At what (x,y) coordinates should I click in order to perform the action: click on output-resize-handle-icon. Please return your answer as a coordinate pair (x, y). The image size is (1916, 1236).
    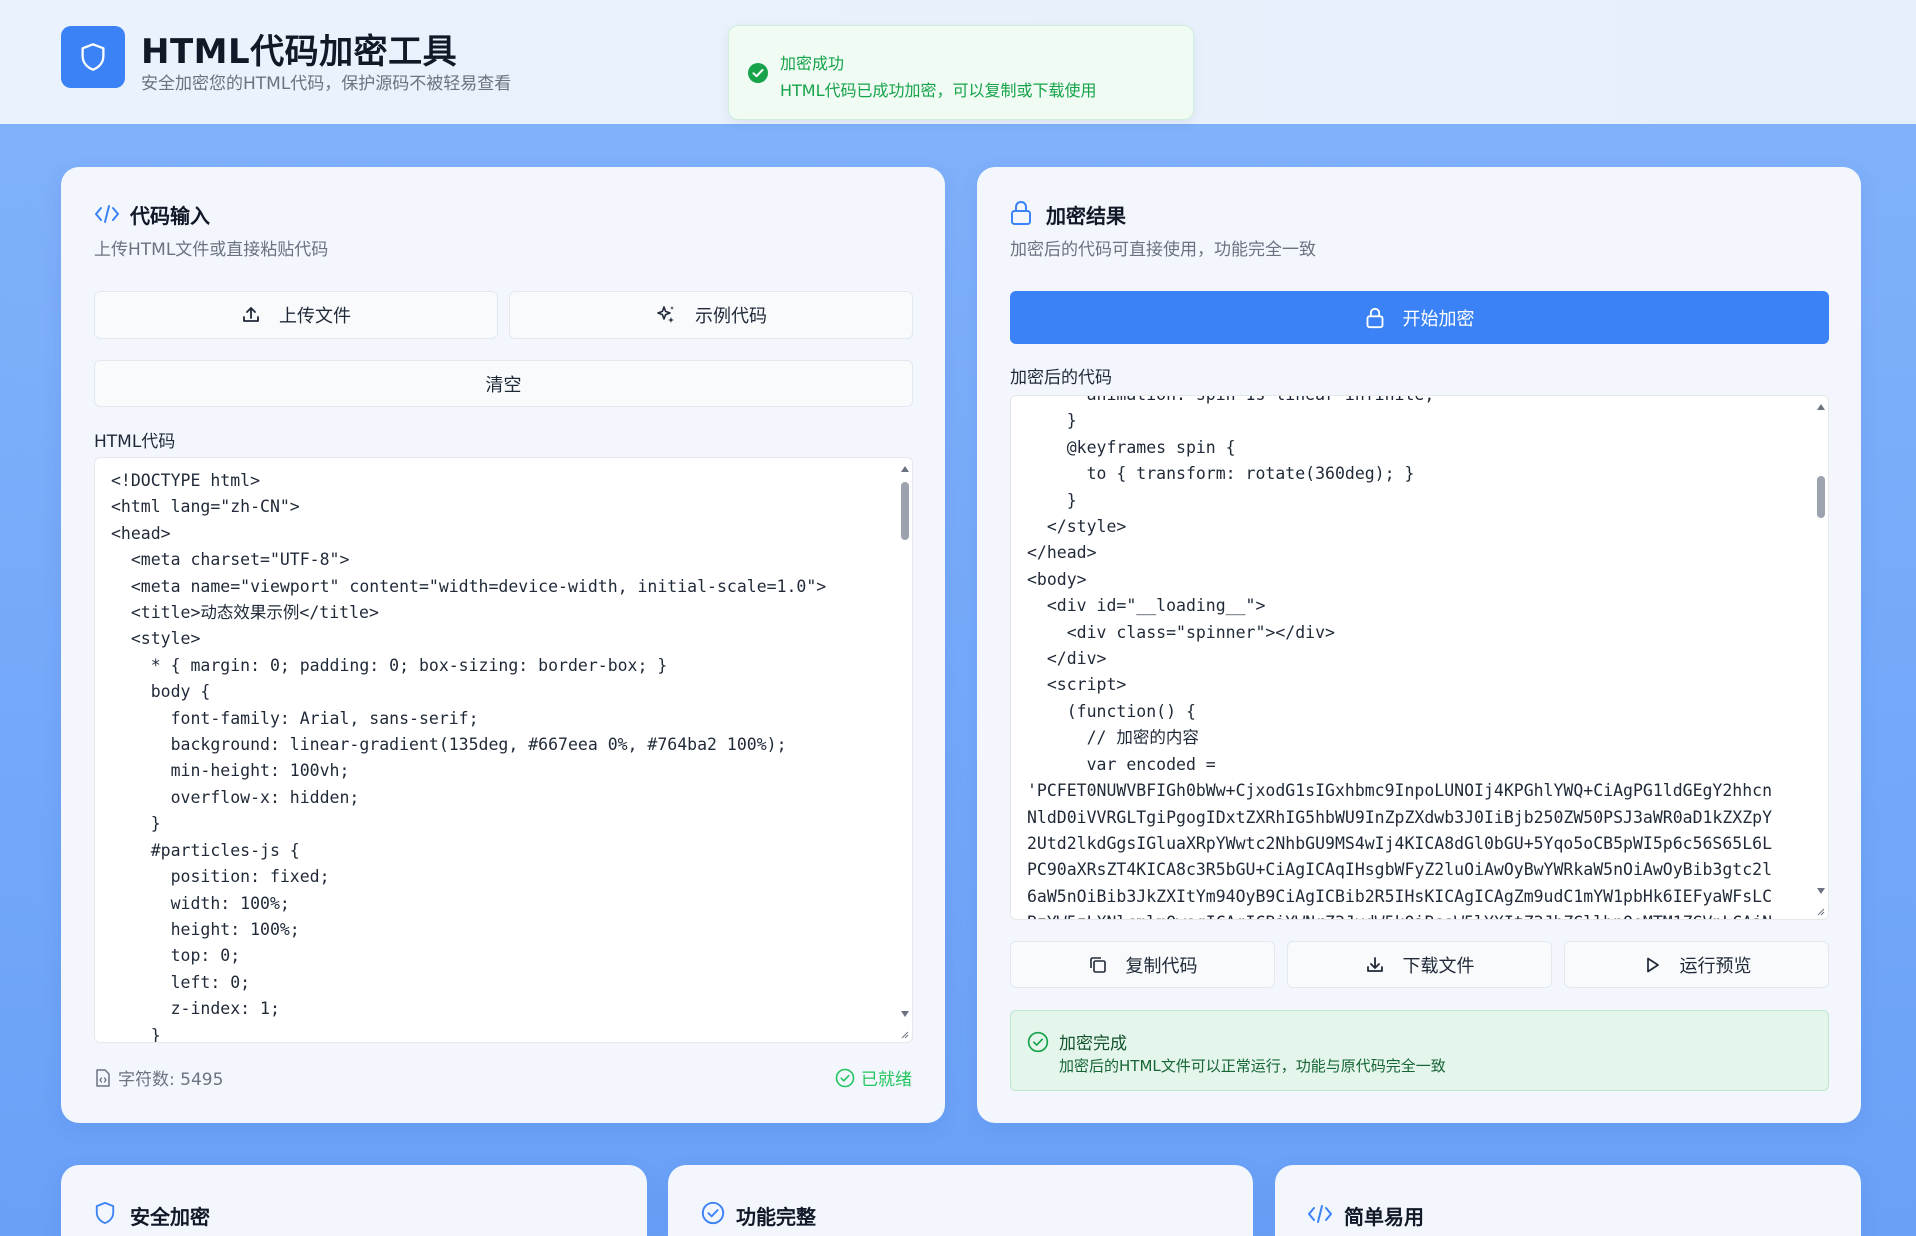
    Looking at the image, I should click on (1820, 911).